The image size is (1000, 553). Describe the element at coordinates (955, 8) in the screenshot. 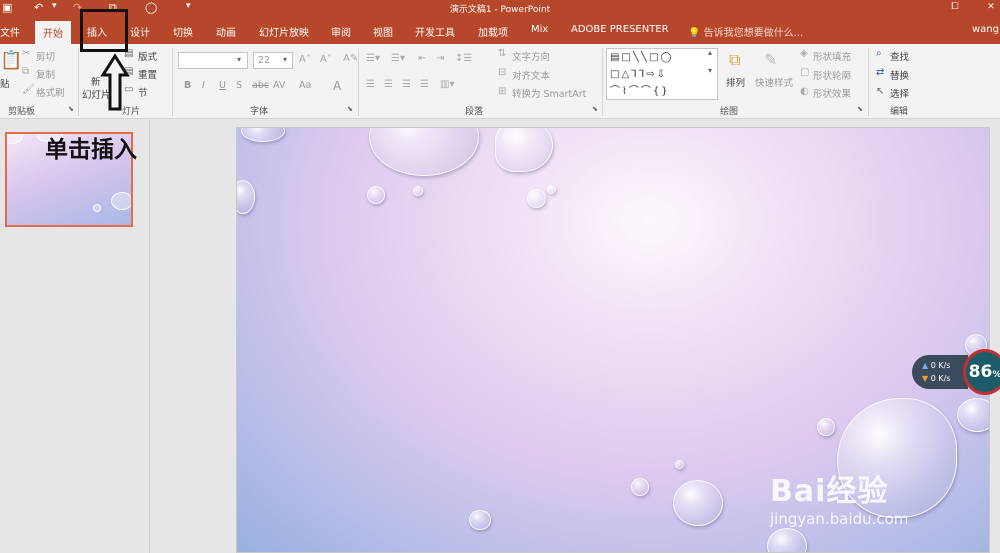

I see `restore-icon: ⧠` at that location.